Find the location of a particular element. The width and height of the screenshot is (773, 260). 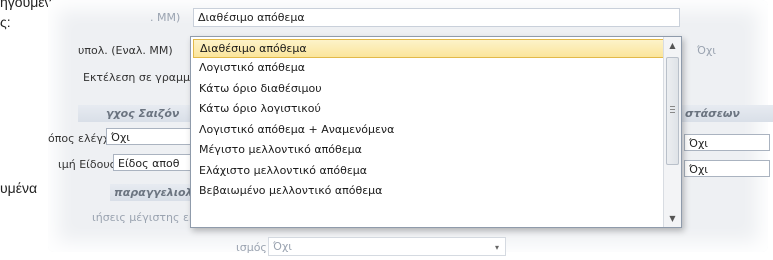

scrollbar-thumb is located at coordinates (672, 111).